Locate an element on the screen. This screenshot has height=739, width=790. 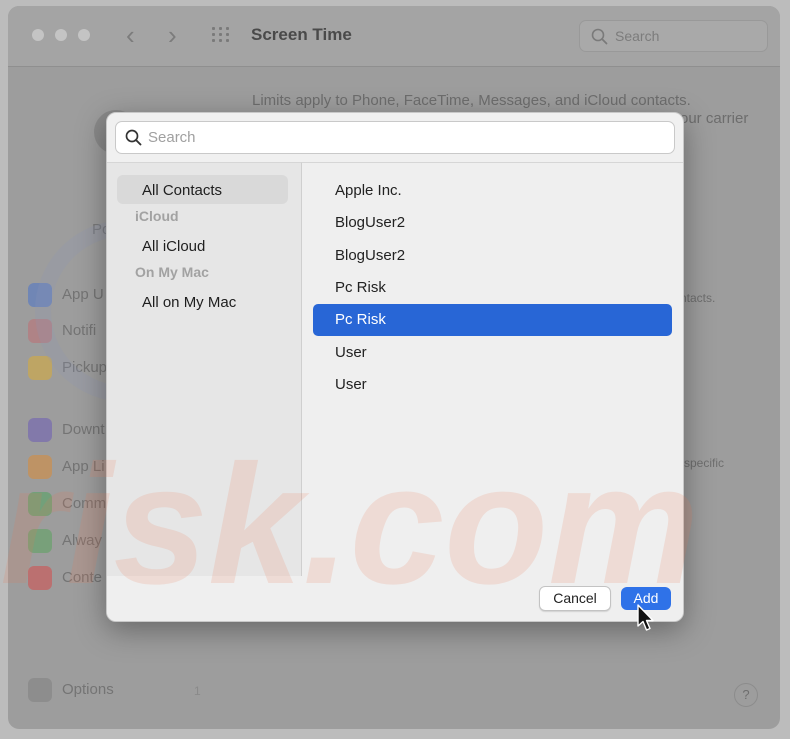
minimize-window-button is located at coordinates (61, 35).